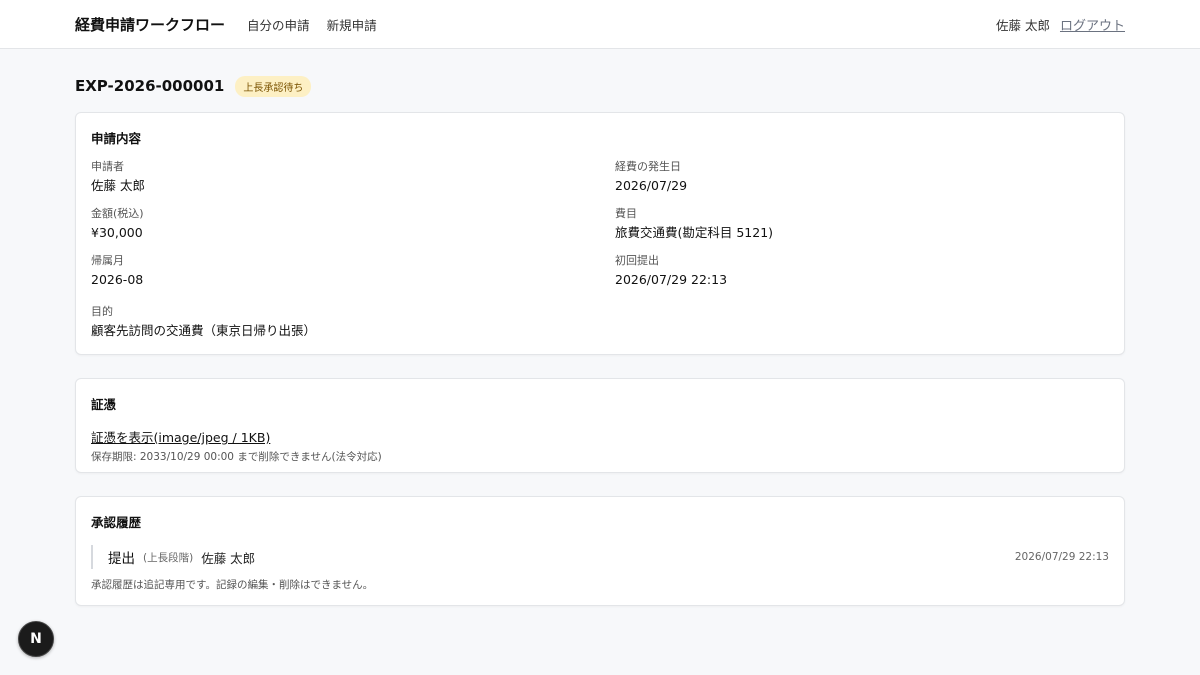  I want to click on field-category: 費目 旅費交通費(勘定科目 5121), so click(862, 230).